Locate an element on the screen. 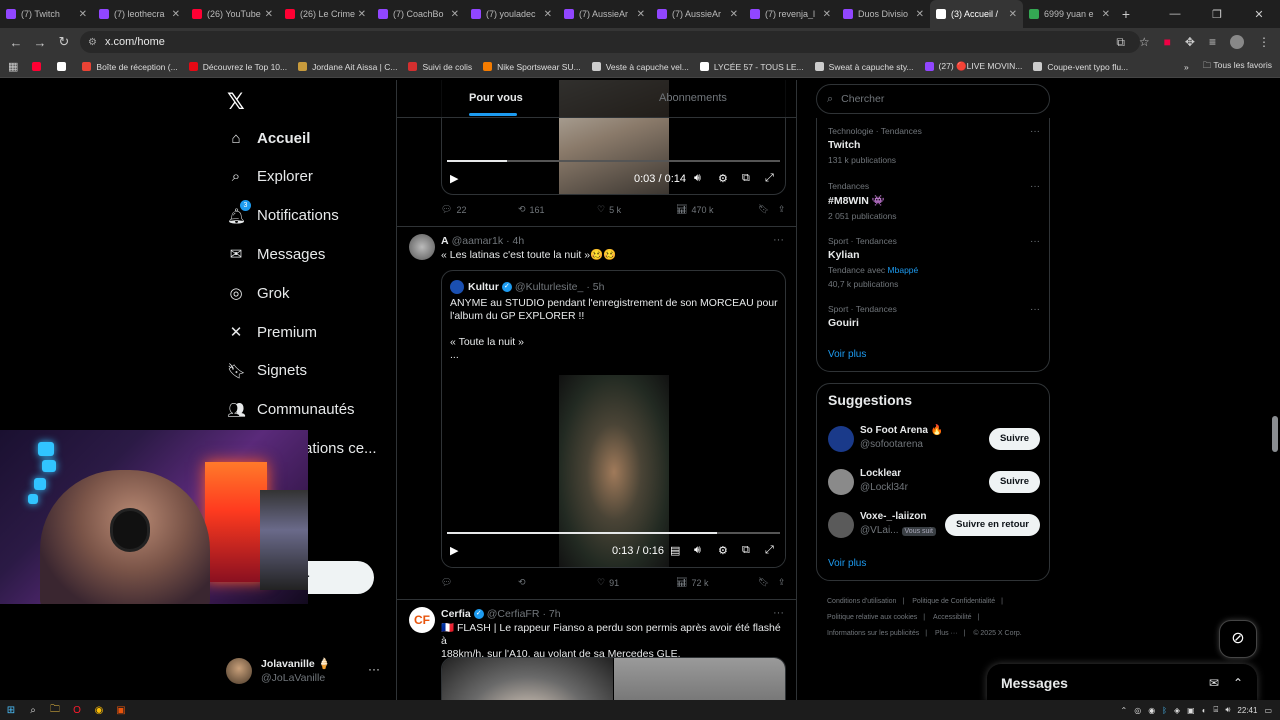 This screenshot has height=720, width=1280. extension-icon: ■ is located at coordinates (1167, 42).